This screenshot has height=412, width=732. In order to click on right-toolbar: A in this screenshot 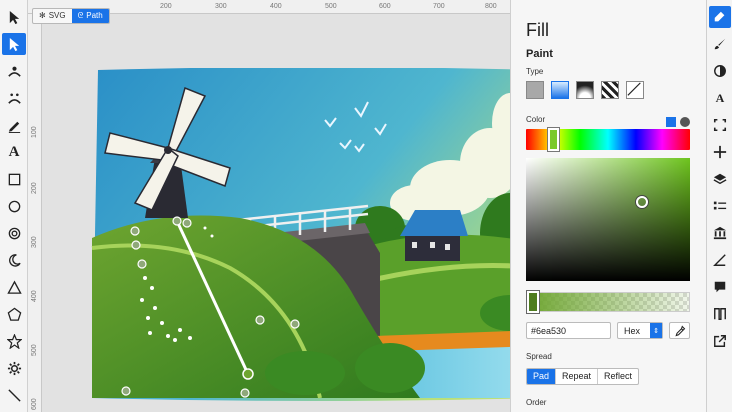, I will do `click(719, 206)`.